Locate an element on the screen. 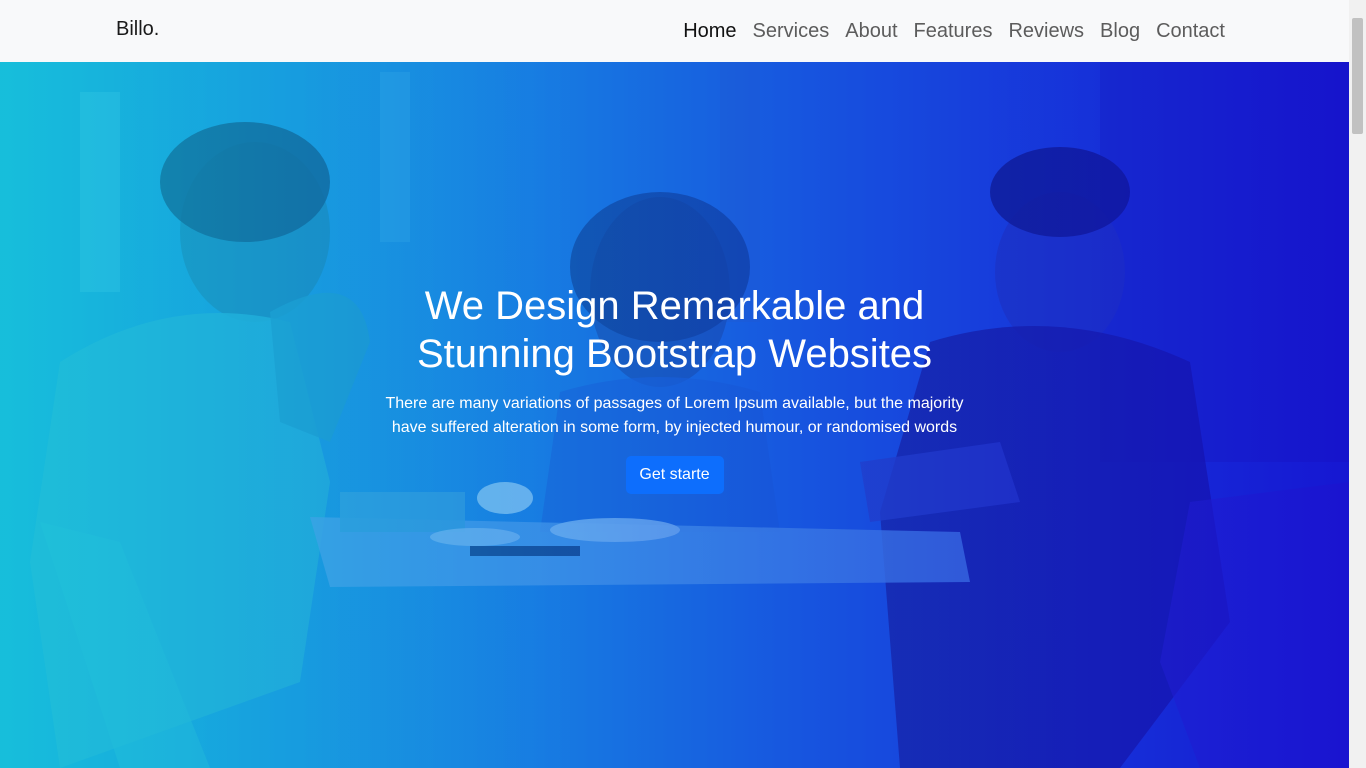 The width and height of the screenshot is (1366, 768). get-started-button: Get starte is located at coordinates (674, 475).